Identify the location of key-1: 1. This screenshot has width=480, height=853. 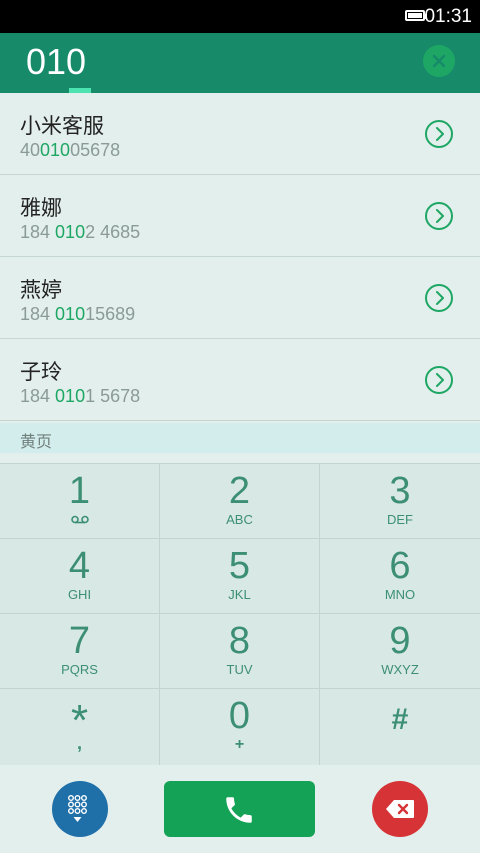
(80, 501).